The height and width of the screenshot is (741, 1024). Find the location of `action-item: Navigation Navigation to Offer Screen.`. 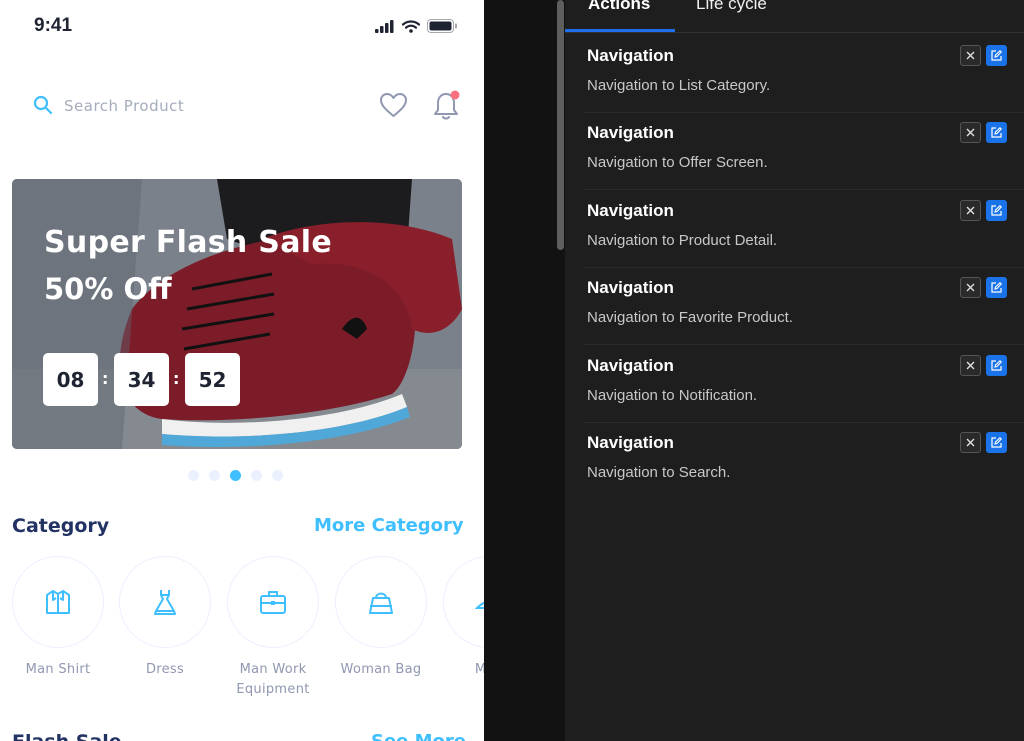

action-item: Navigation Navigation to Offer Screen. is located at coordinates (803, 151).